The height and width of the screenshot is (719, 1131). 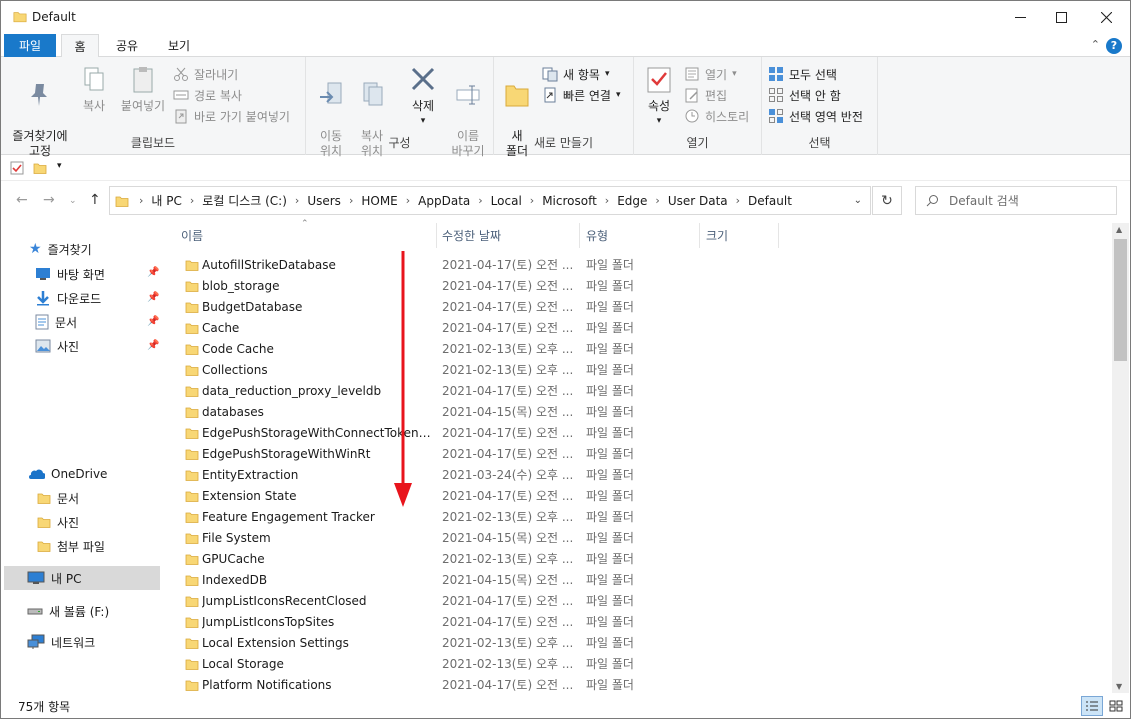 What do you see at coordinates (506, 201) in the screenshot?
I see `breadcrumb-local: Local` at bounding box center [506, 201].